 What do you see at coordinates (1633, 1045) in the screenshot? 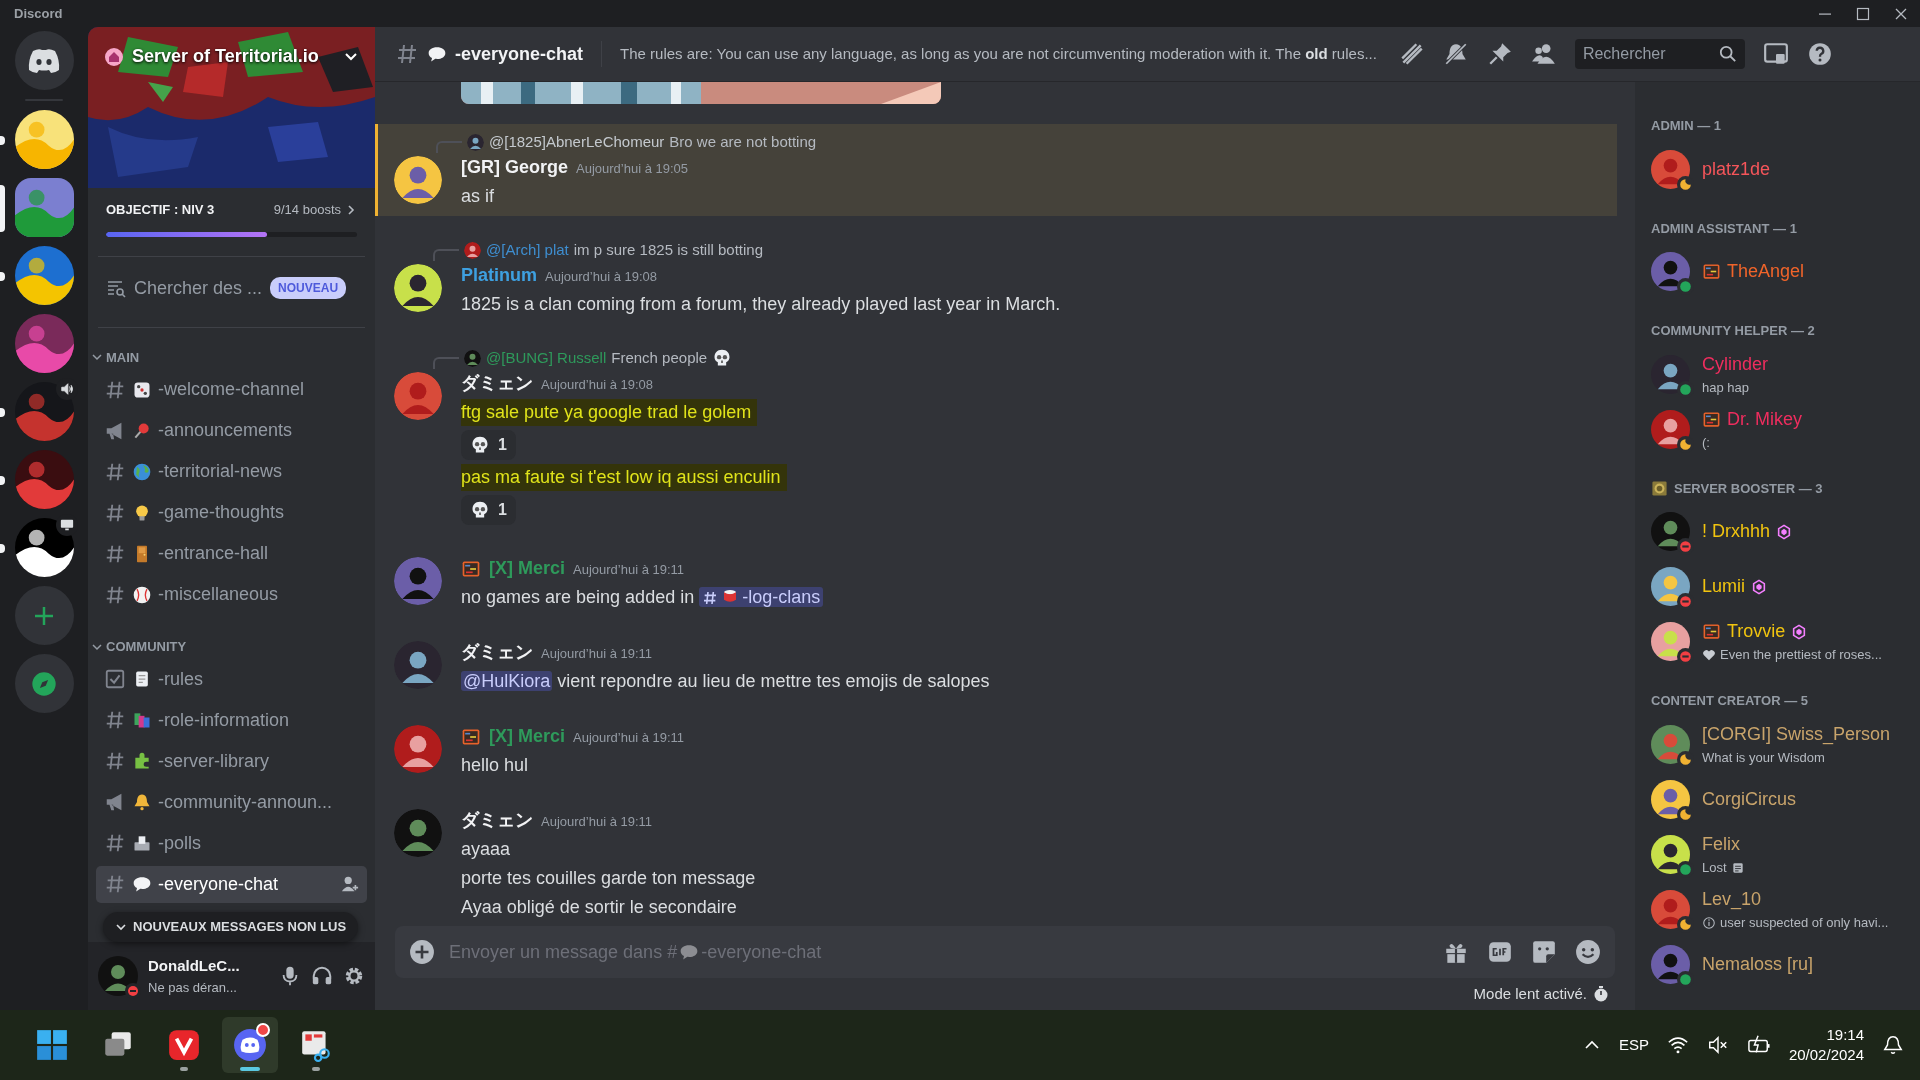
I see `language-indicator: ESP` at bounding box center [1633, 1045].